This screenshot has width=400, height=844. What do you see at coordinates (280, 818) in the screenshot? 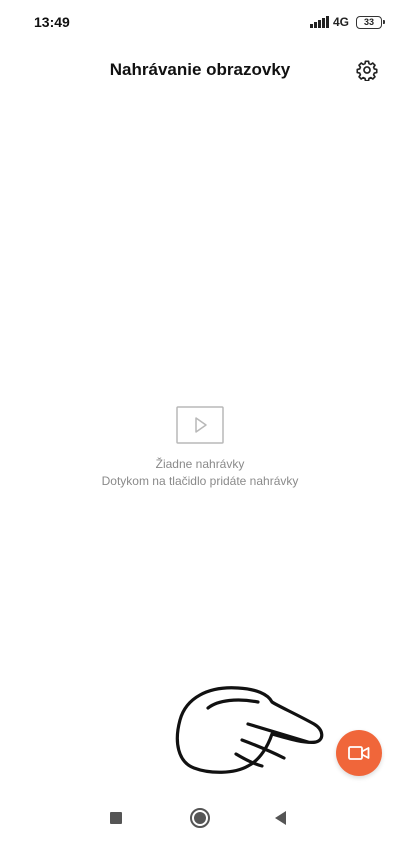
I see `back-icon` at bounding box center [280, 818].